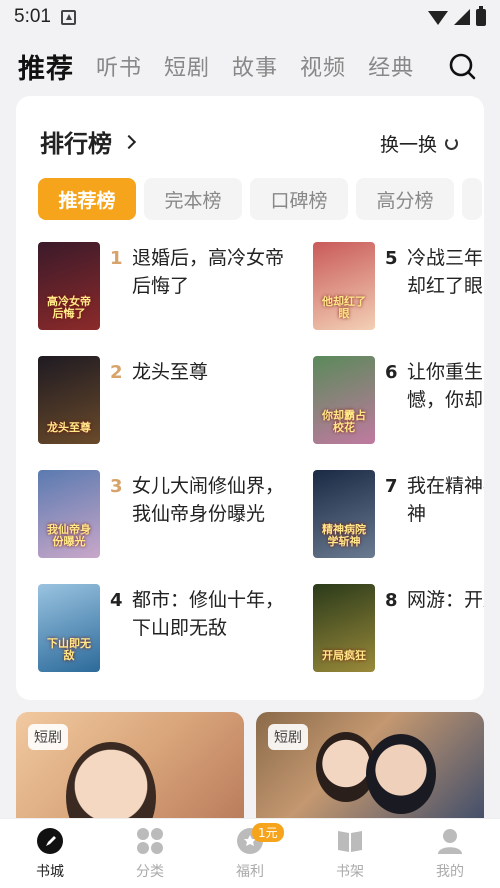 The image size is (500, 888). What do you see at coordinates (451, 143) in the screenshot?
I see `refresh-icon` at bounding box center [451, 143].